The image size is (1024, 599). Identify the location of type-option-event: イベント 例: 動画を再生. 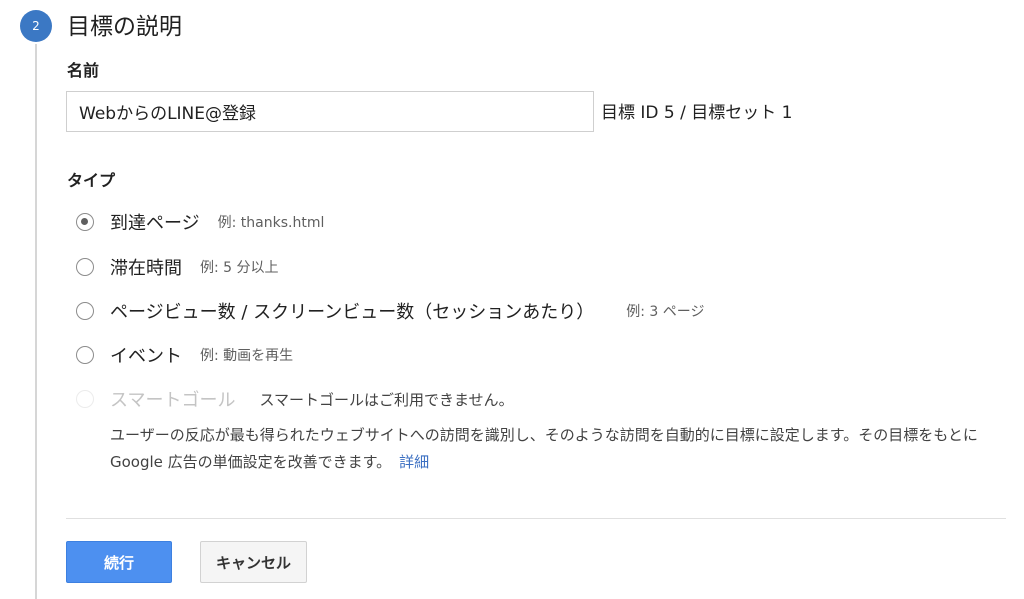
(184, 355).